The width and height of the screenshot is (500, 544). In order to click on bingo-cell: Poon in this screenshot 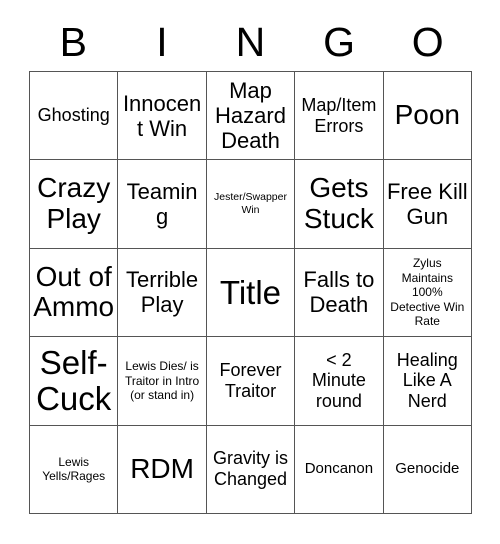, I will do `click(427, 116)`.